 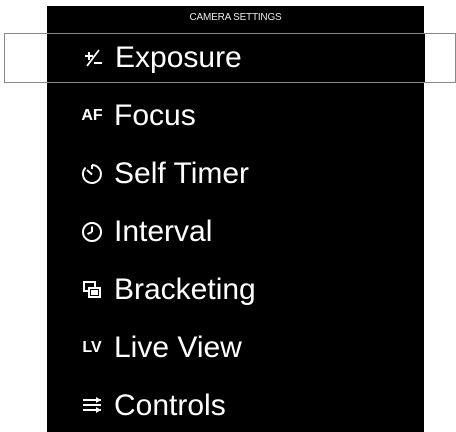 I want to click on clock-icon, so click(x=92, y=232).